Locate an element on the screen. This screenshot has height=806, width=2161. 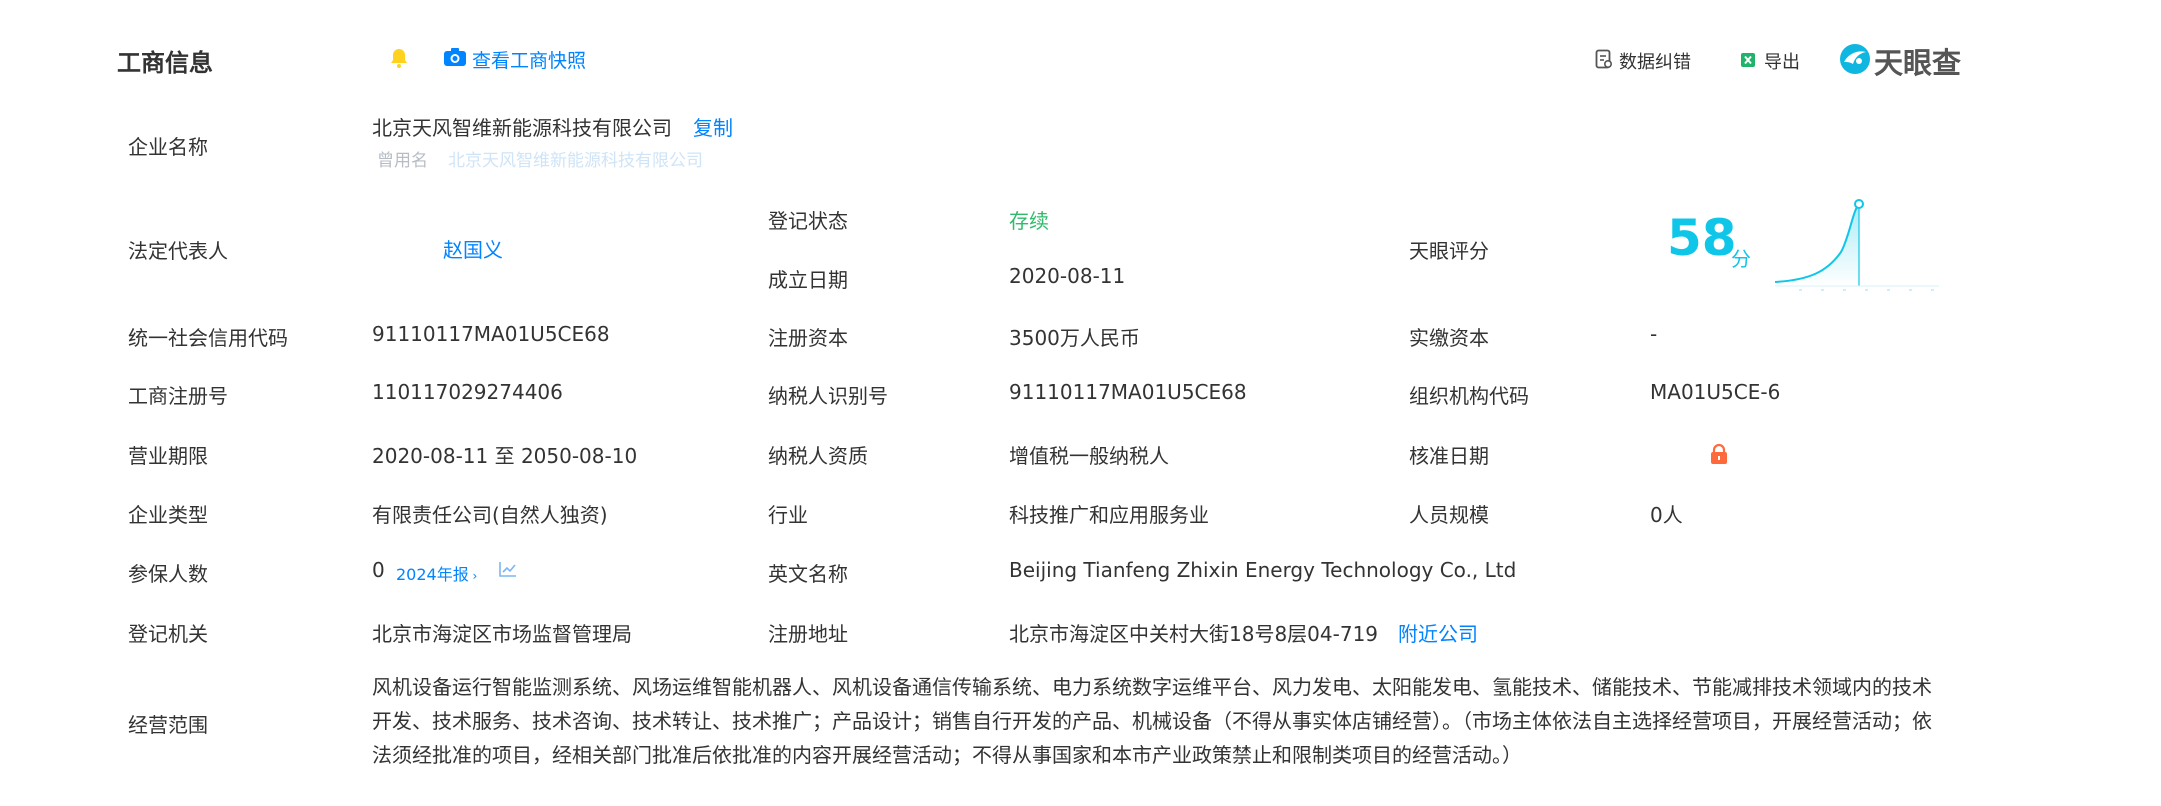
taxpayer-qual-label: 纳税人资质 is located at coordinates (818, 456).